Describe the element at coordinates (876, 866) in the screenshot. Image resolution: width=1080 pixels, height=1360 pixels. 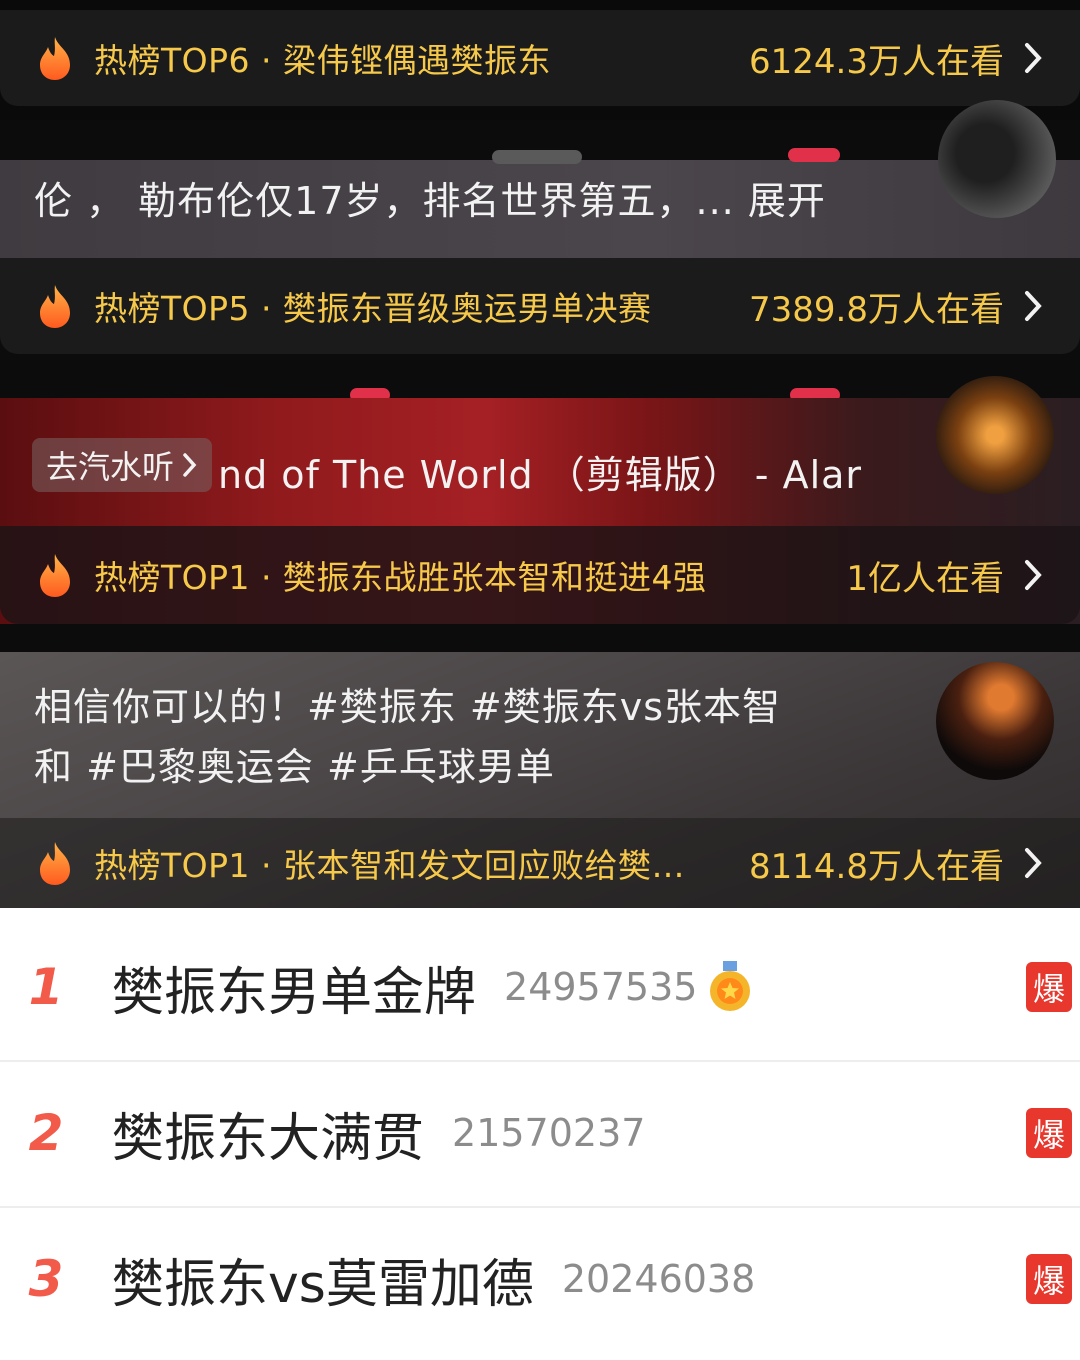
I see `hot-bar-views: 8114.8万人在看` at that location.